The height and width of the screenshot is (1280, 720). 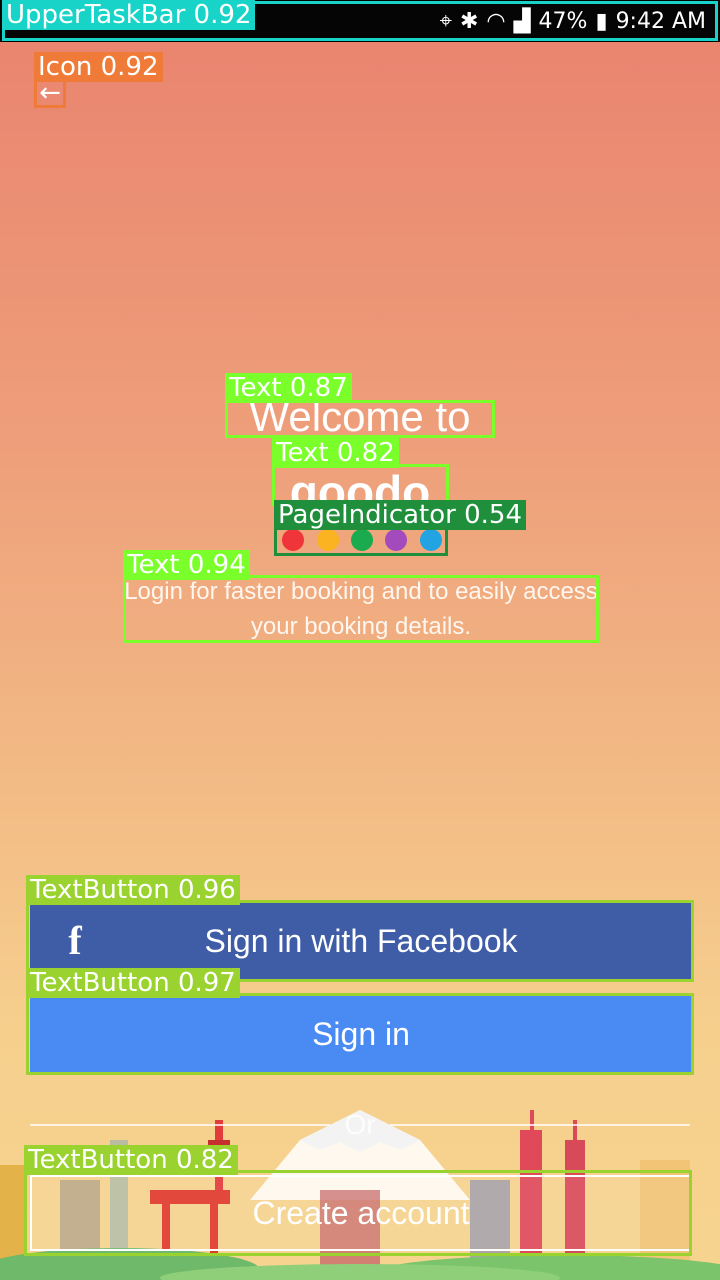 I want to click on or-label: Or, so click(x=360, y=1124).